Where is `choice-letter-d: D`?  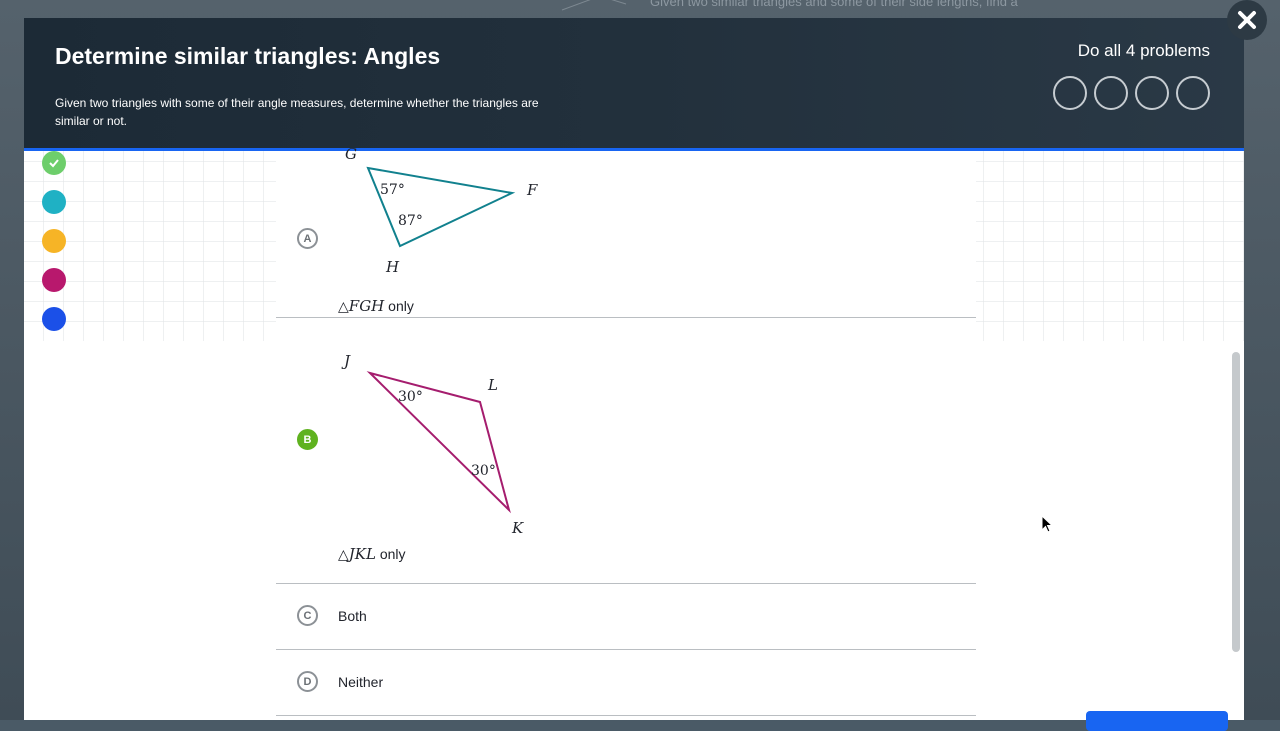
choice-letter-d: D is located at coordinates (307, 681).